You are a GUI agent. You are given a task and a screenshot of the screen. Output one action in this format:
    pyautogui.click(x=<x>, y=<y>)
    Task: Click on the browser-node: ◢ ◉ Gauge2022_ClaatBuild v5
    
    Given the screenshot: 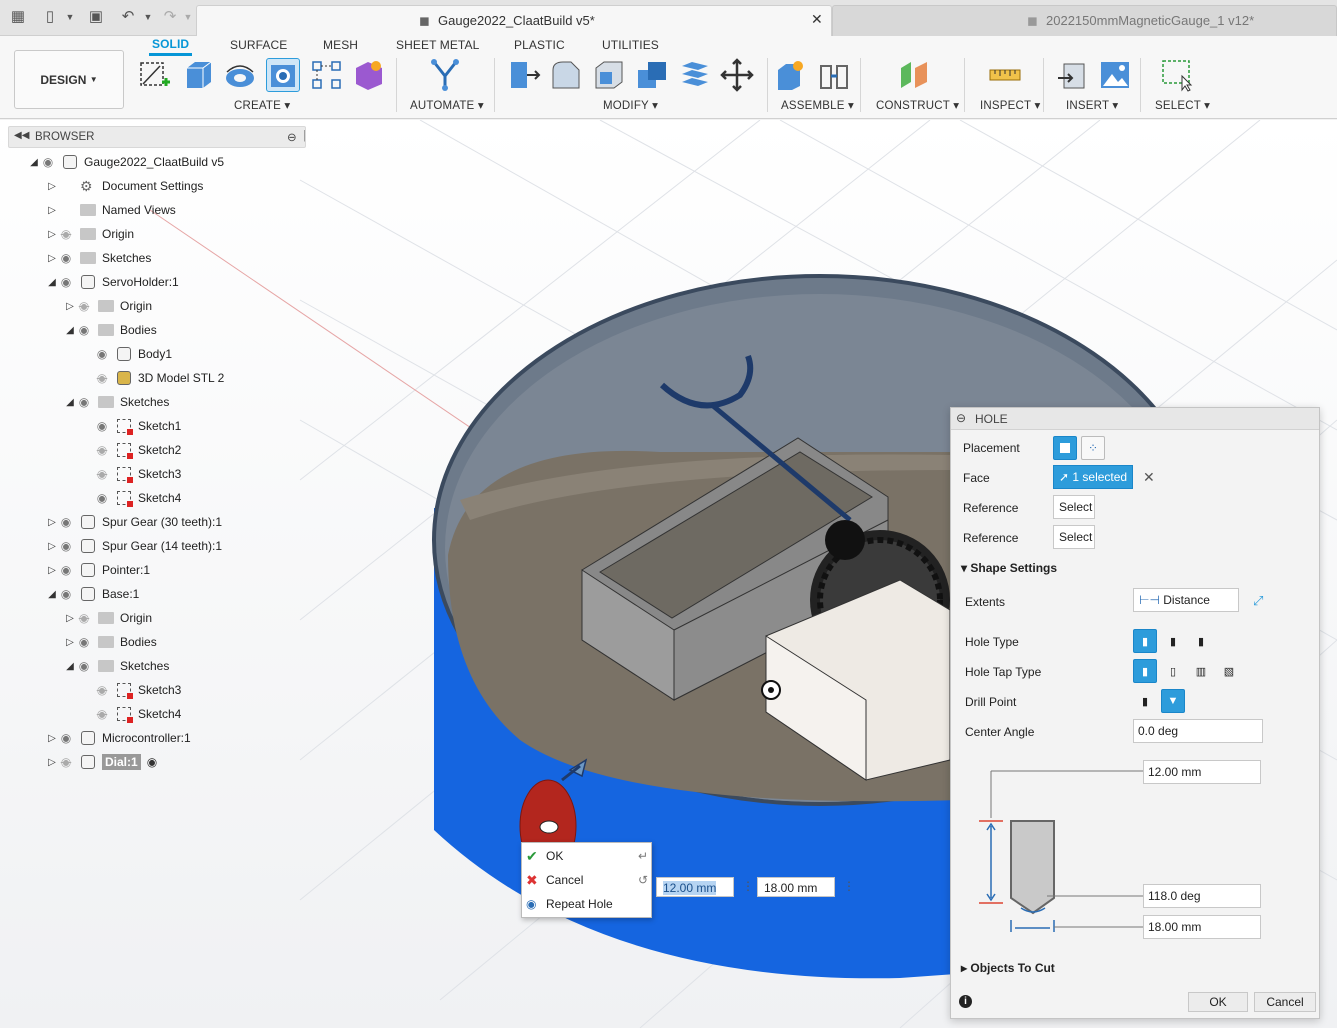 What is the action you would take?
    pyautogui.click(x=126, y=162)
    